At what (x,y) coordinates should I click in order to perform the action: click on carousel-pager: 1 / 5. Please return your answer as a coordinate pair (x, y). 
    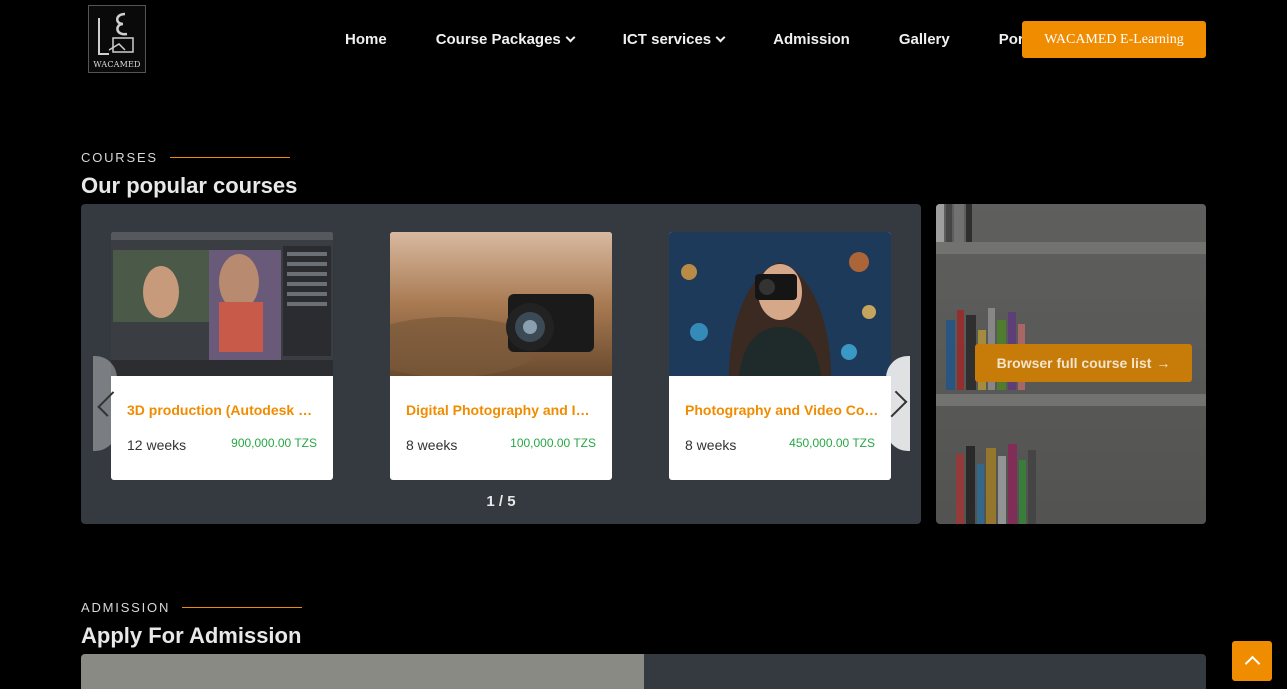
    Looking at the image, I should click on (501, 501).